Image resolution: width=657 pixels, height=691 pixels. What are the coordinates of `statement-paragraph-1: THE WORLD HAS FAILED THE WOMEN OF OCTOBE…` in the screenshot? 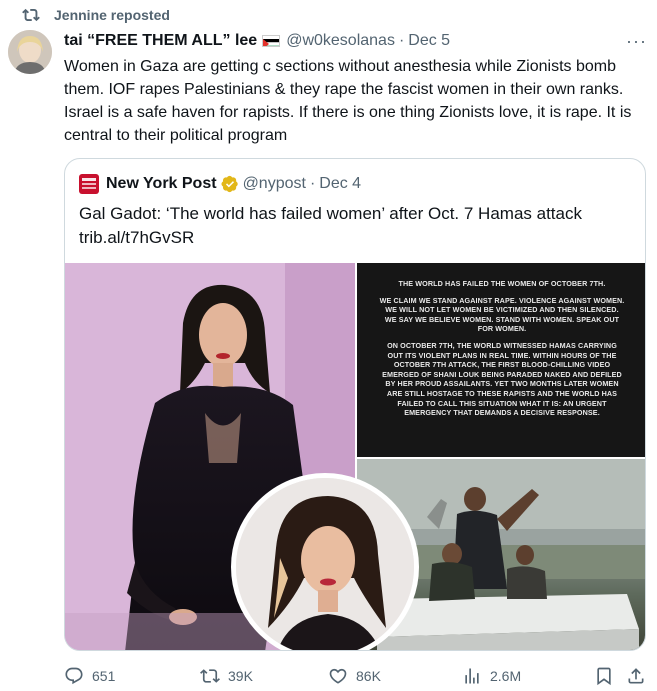 It's located at (502, 283).